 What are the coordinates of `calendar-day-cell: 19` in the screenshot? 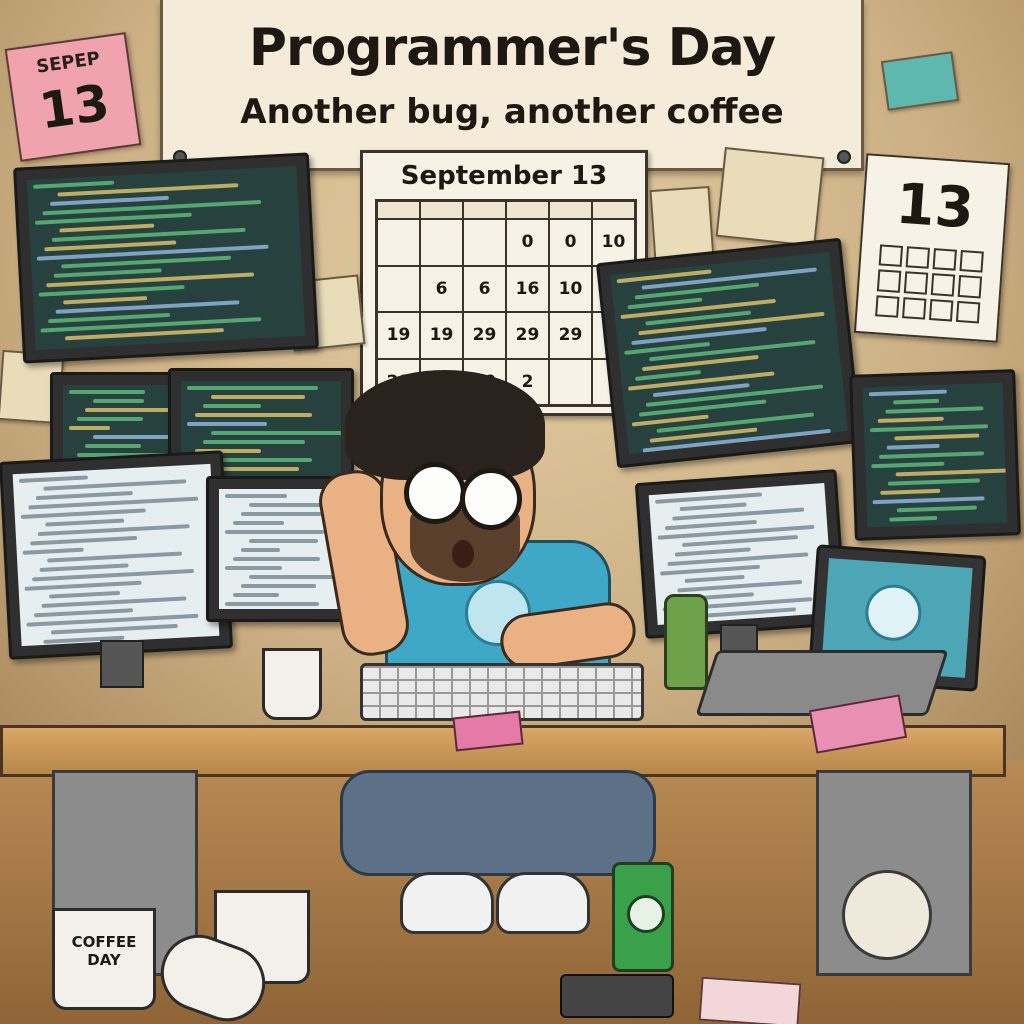 It's located at (398, 335).